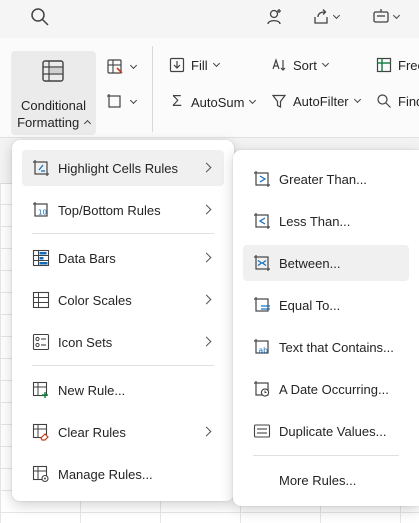 The image size is (419, 523). I want to click on ribbon-separator, so click(152, 89).